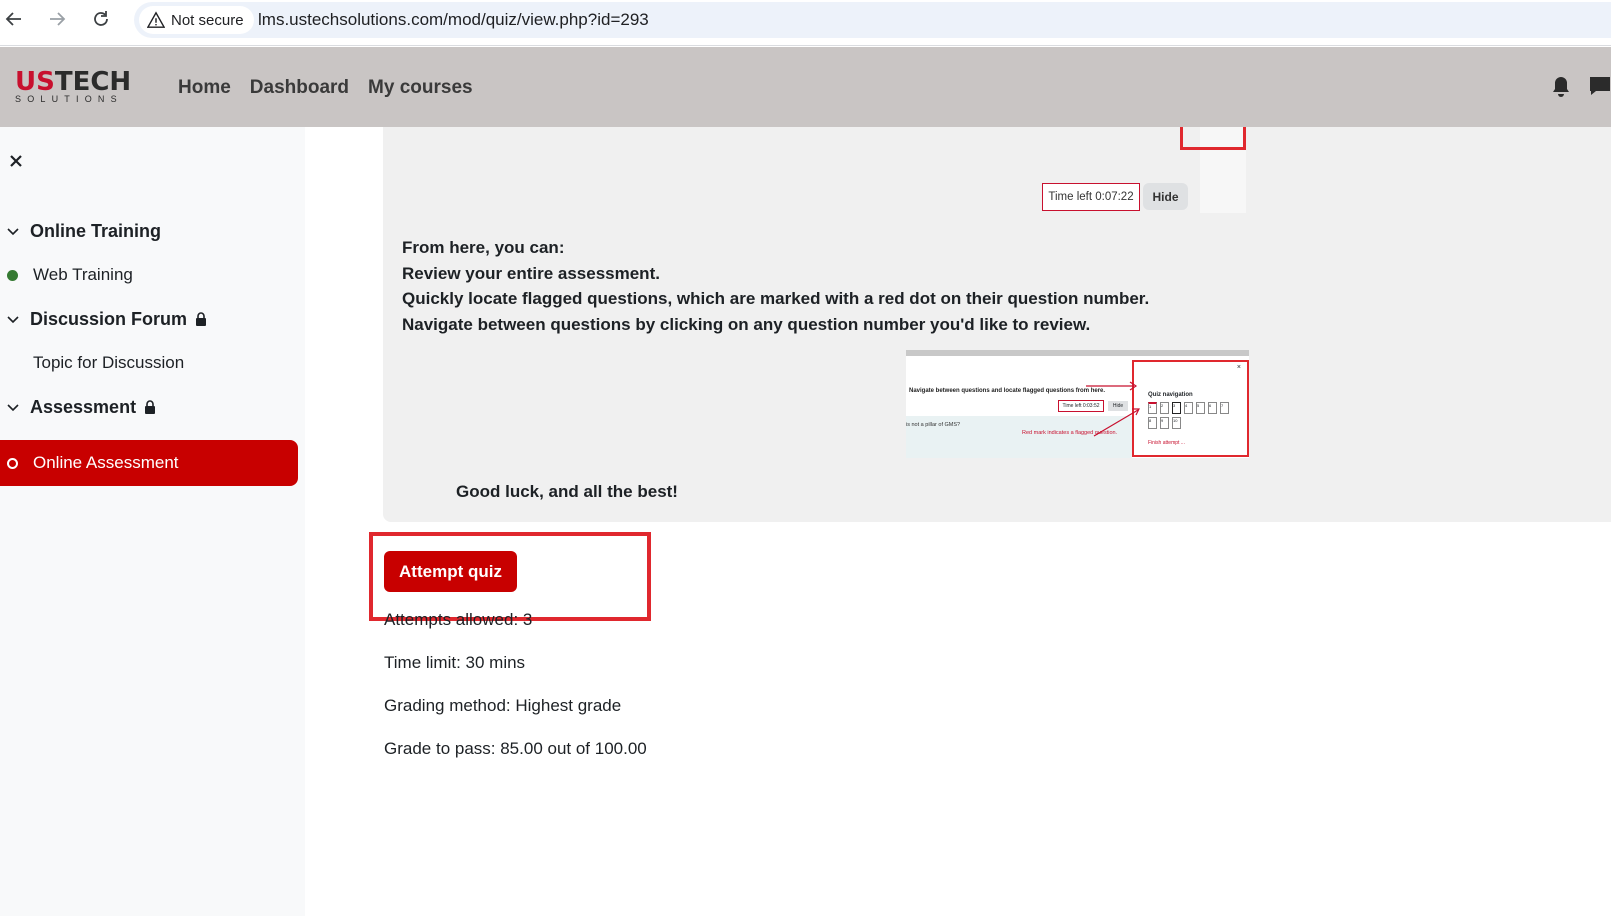 This screenshot has width=1611, height=916. I want to click on section-title: Online Training, so click(96, 230).